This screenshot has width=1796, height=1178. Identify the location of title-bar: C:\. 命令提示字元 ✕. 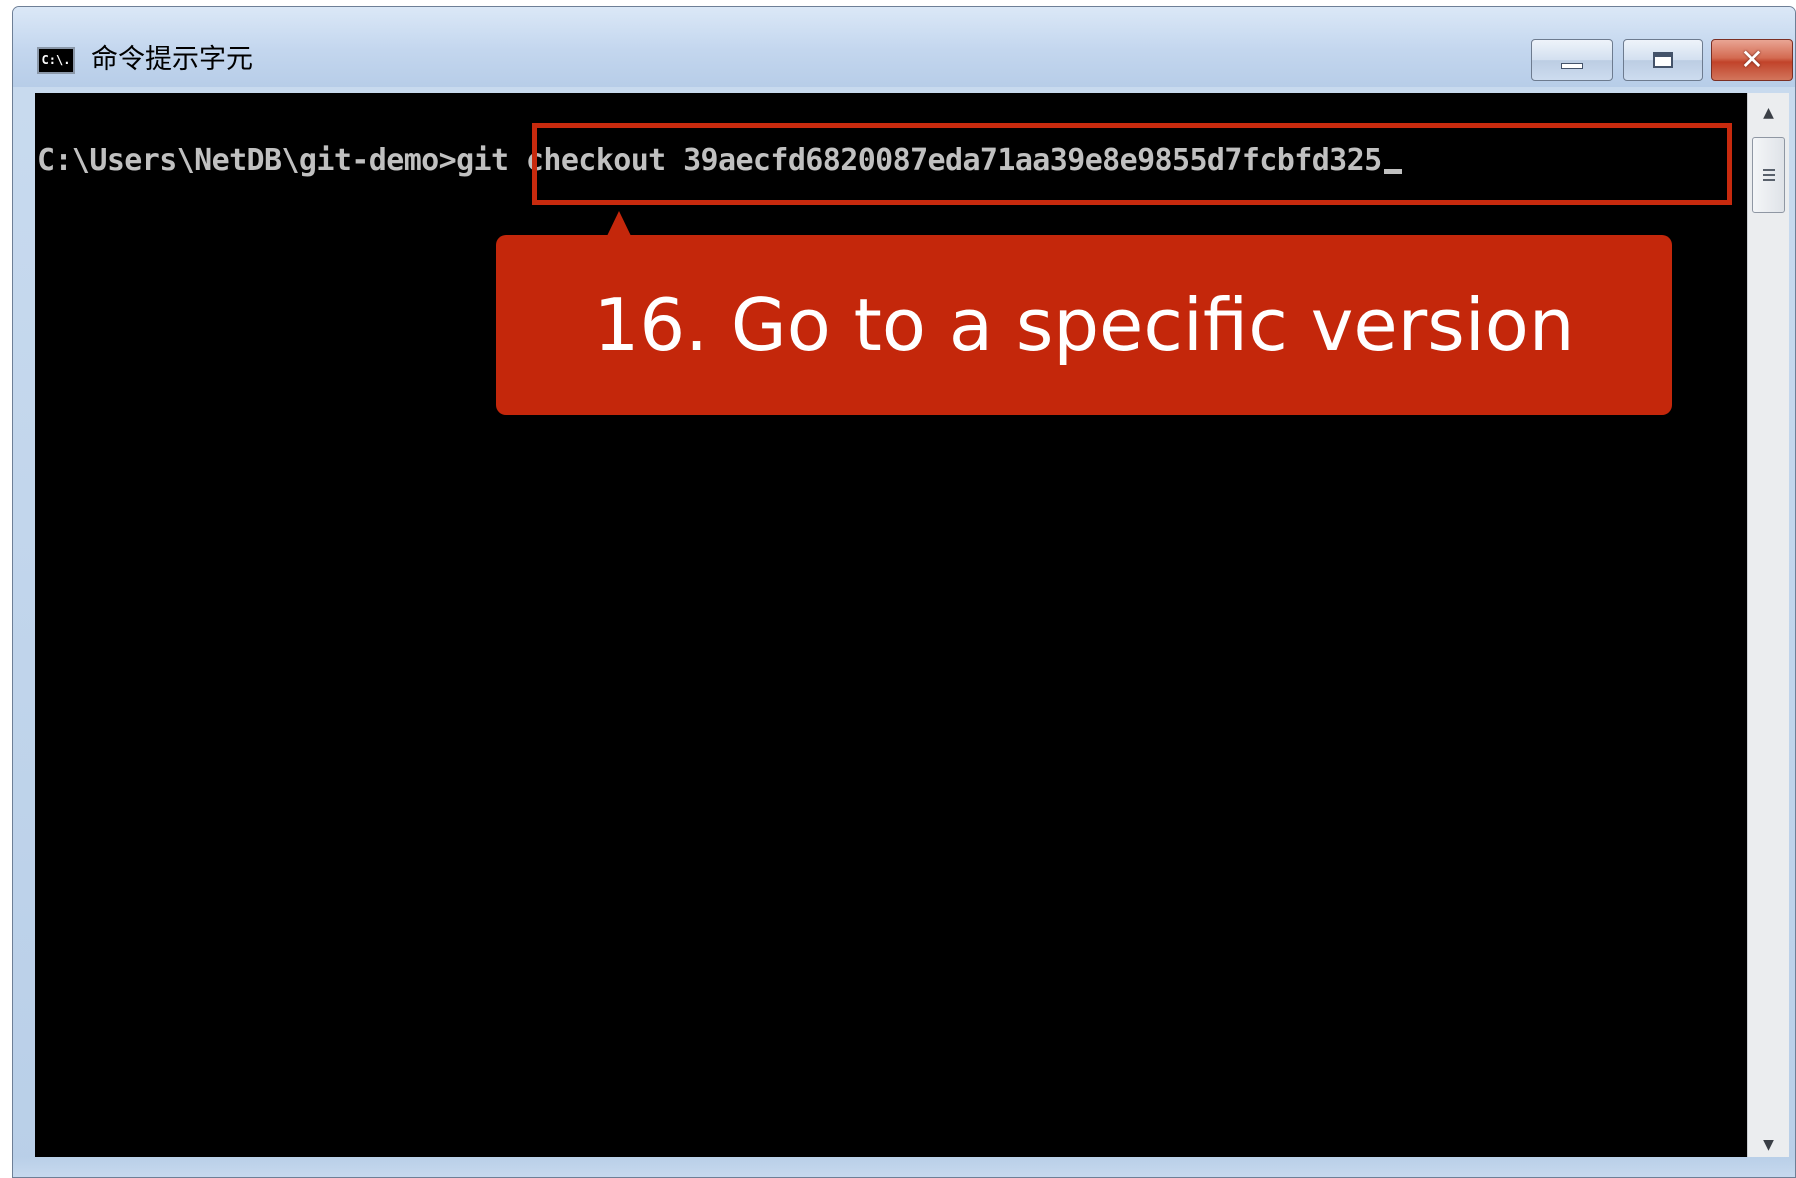
(904, 47).